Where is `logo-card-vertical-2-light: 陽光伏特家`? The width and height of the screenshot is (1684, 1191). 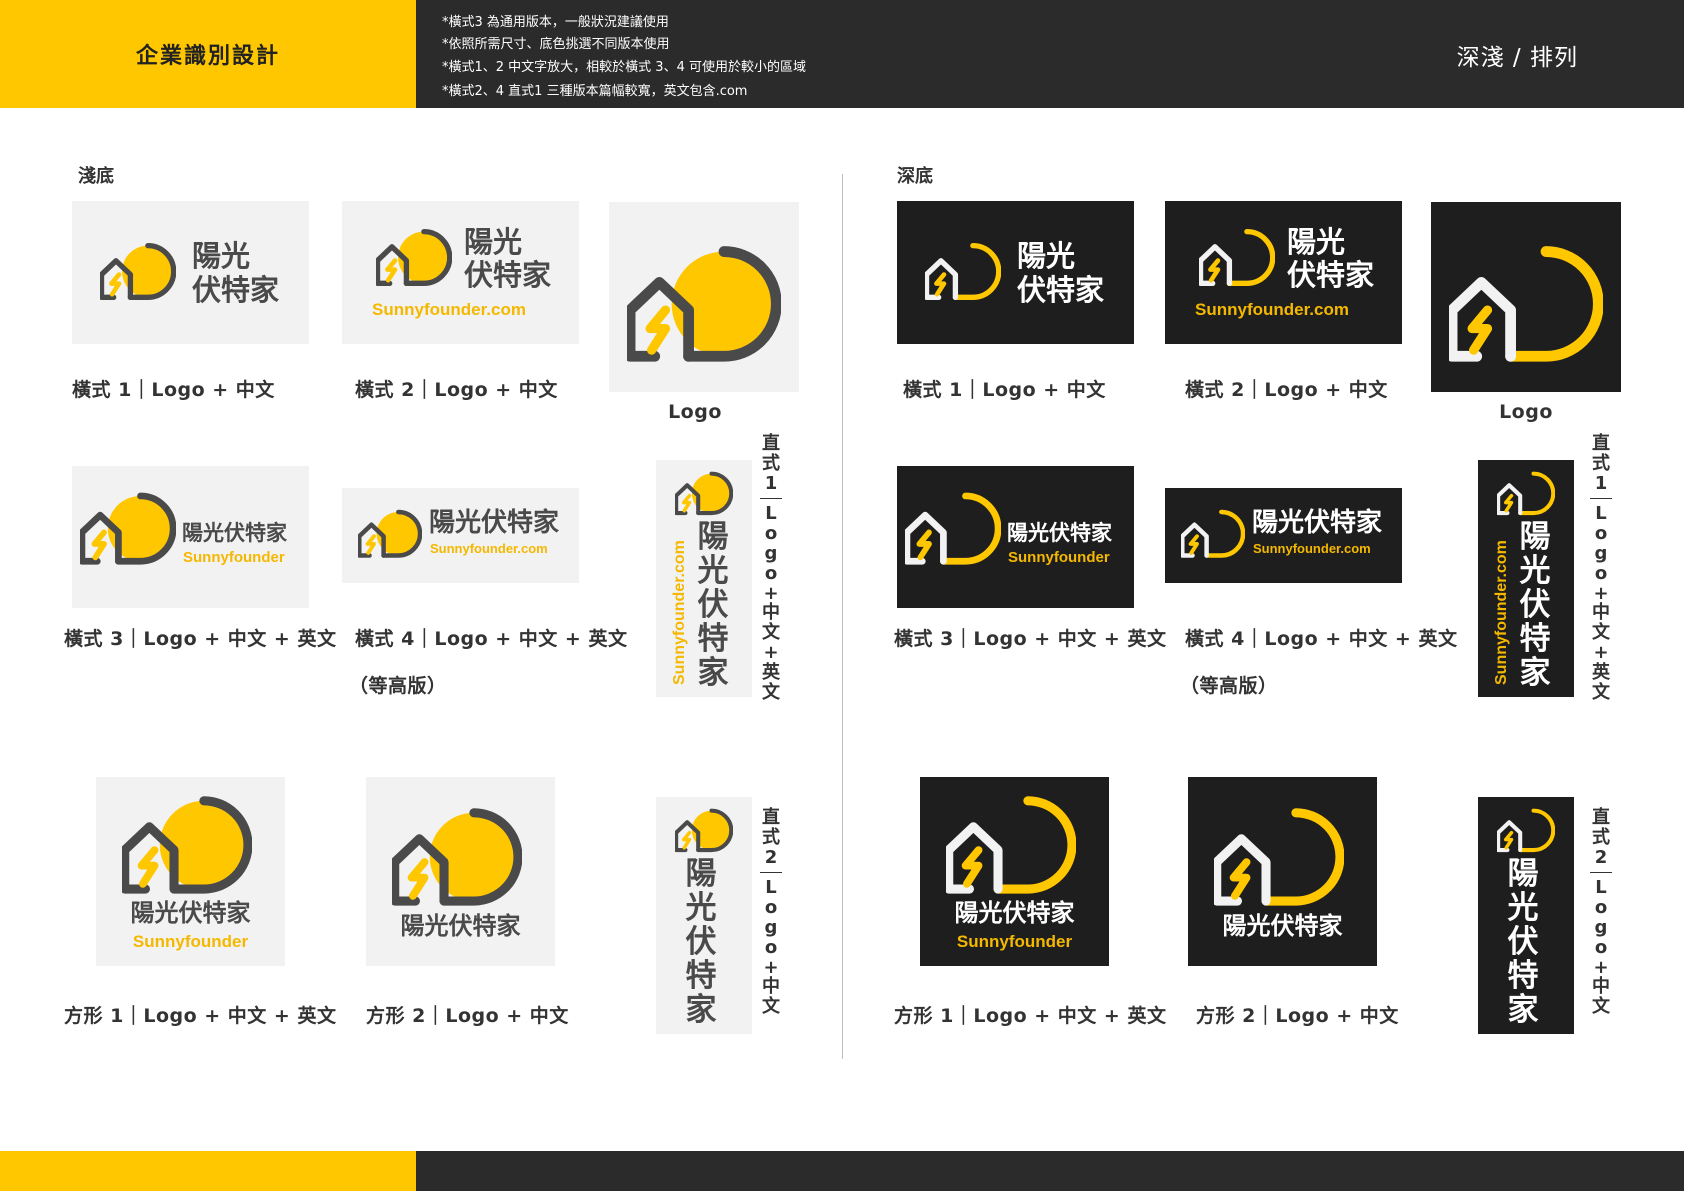 logo-card-vertical-2-light: 陽光伏特家 is located at coordinates (704, 915).